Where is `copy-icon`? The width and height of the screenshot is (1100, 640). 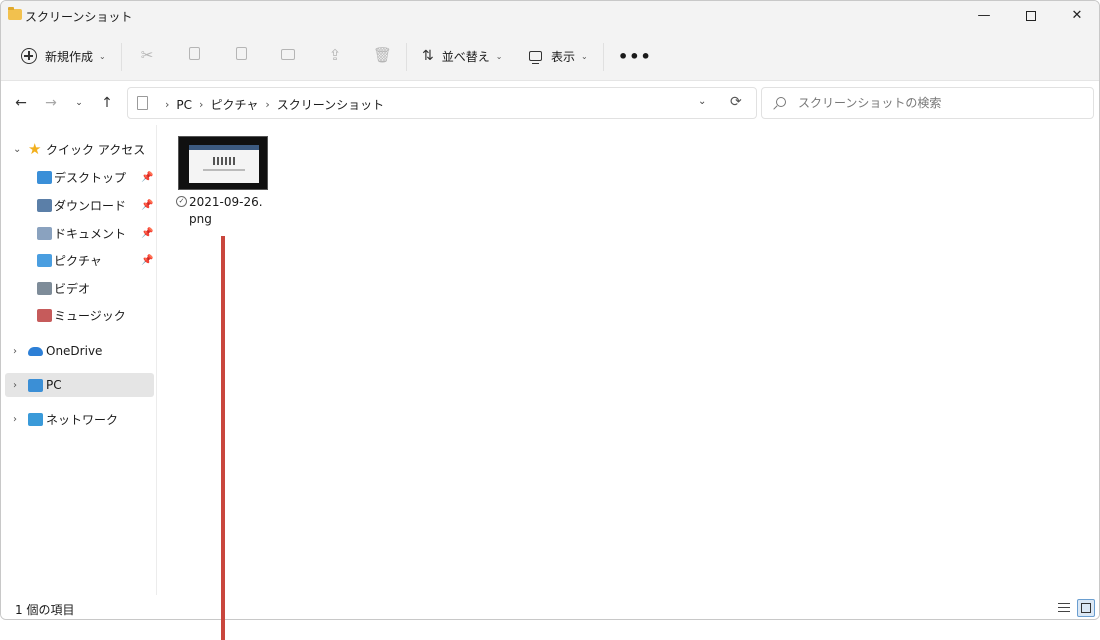 copy-icon is located at coordinates (194, 55).